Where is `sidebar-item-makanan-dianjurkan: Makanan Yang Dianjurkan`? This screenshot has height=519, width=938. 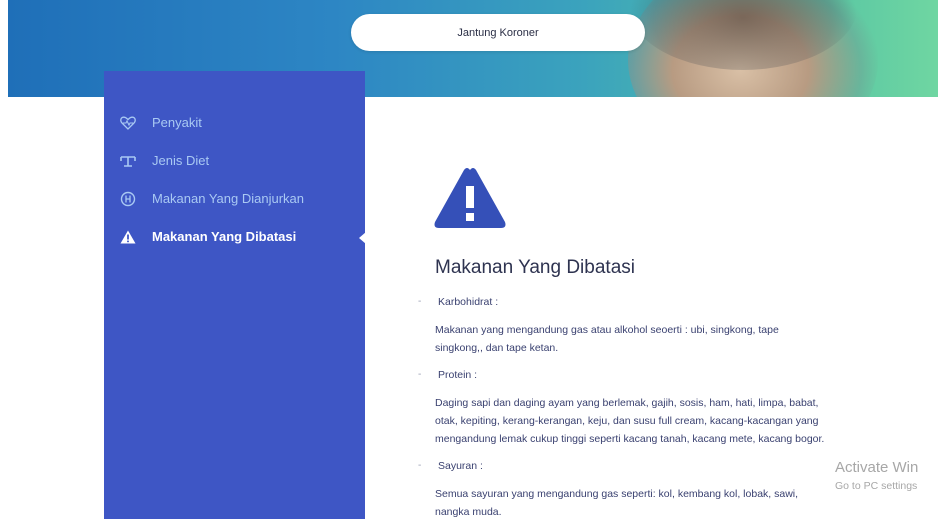
sidebar-item-makanan-dianjurkan: Makanan Yang Dianjurkan is located at coordinates (234, 199).